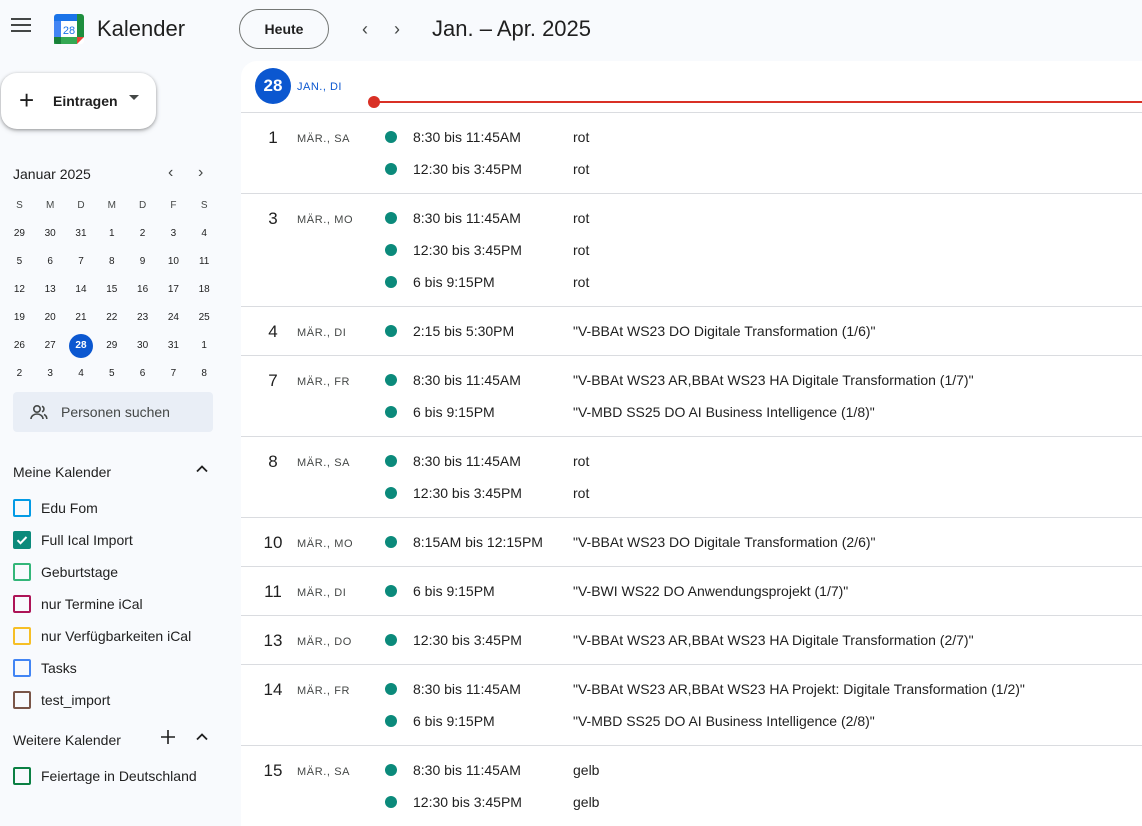 This screenshot has width=1142, height=826. I want to click on mini-day: 23, so click(142, 318).